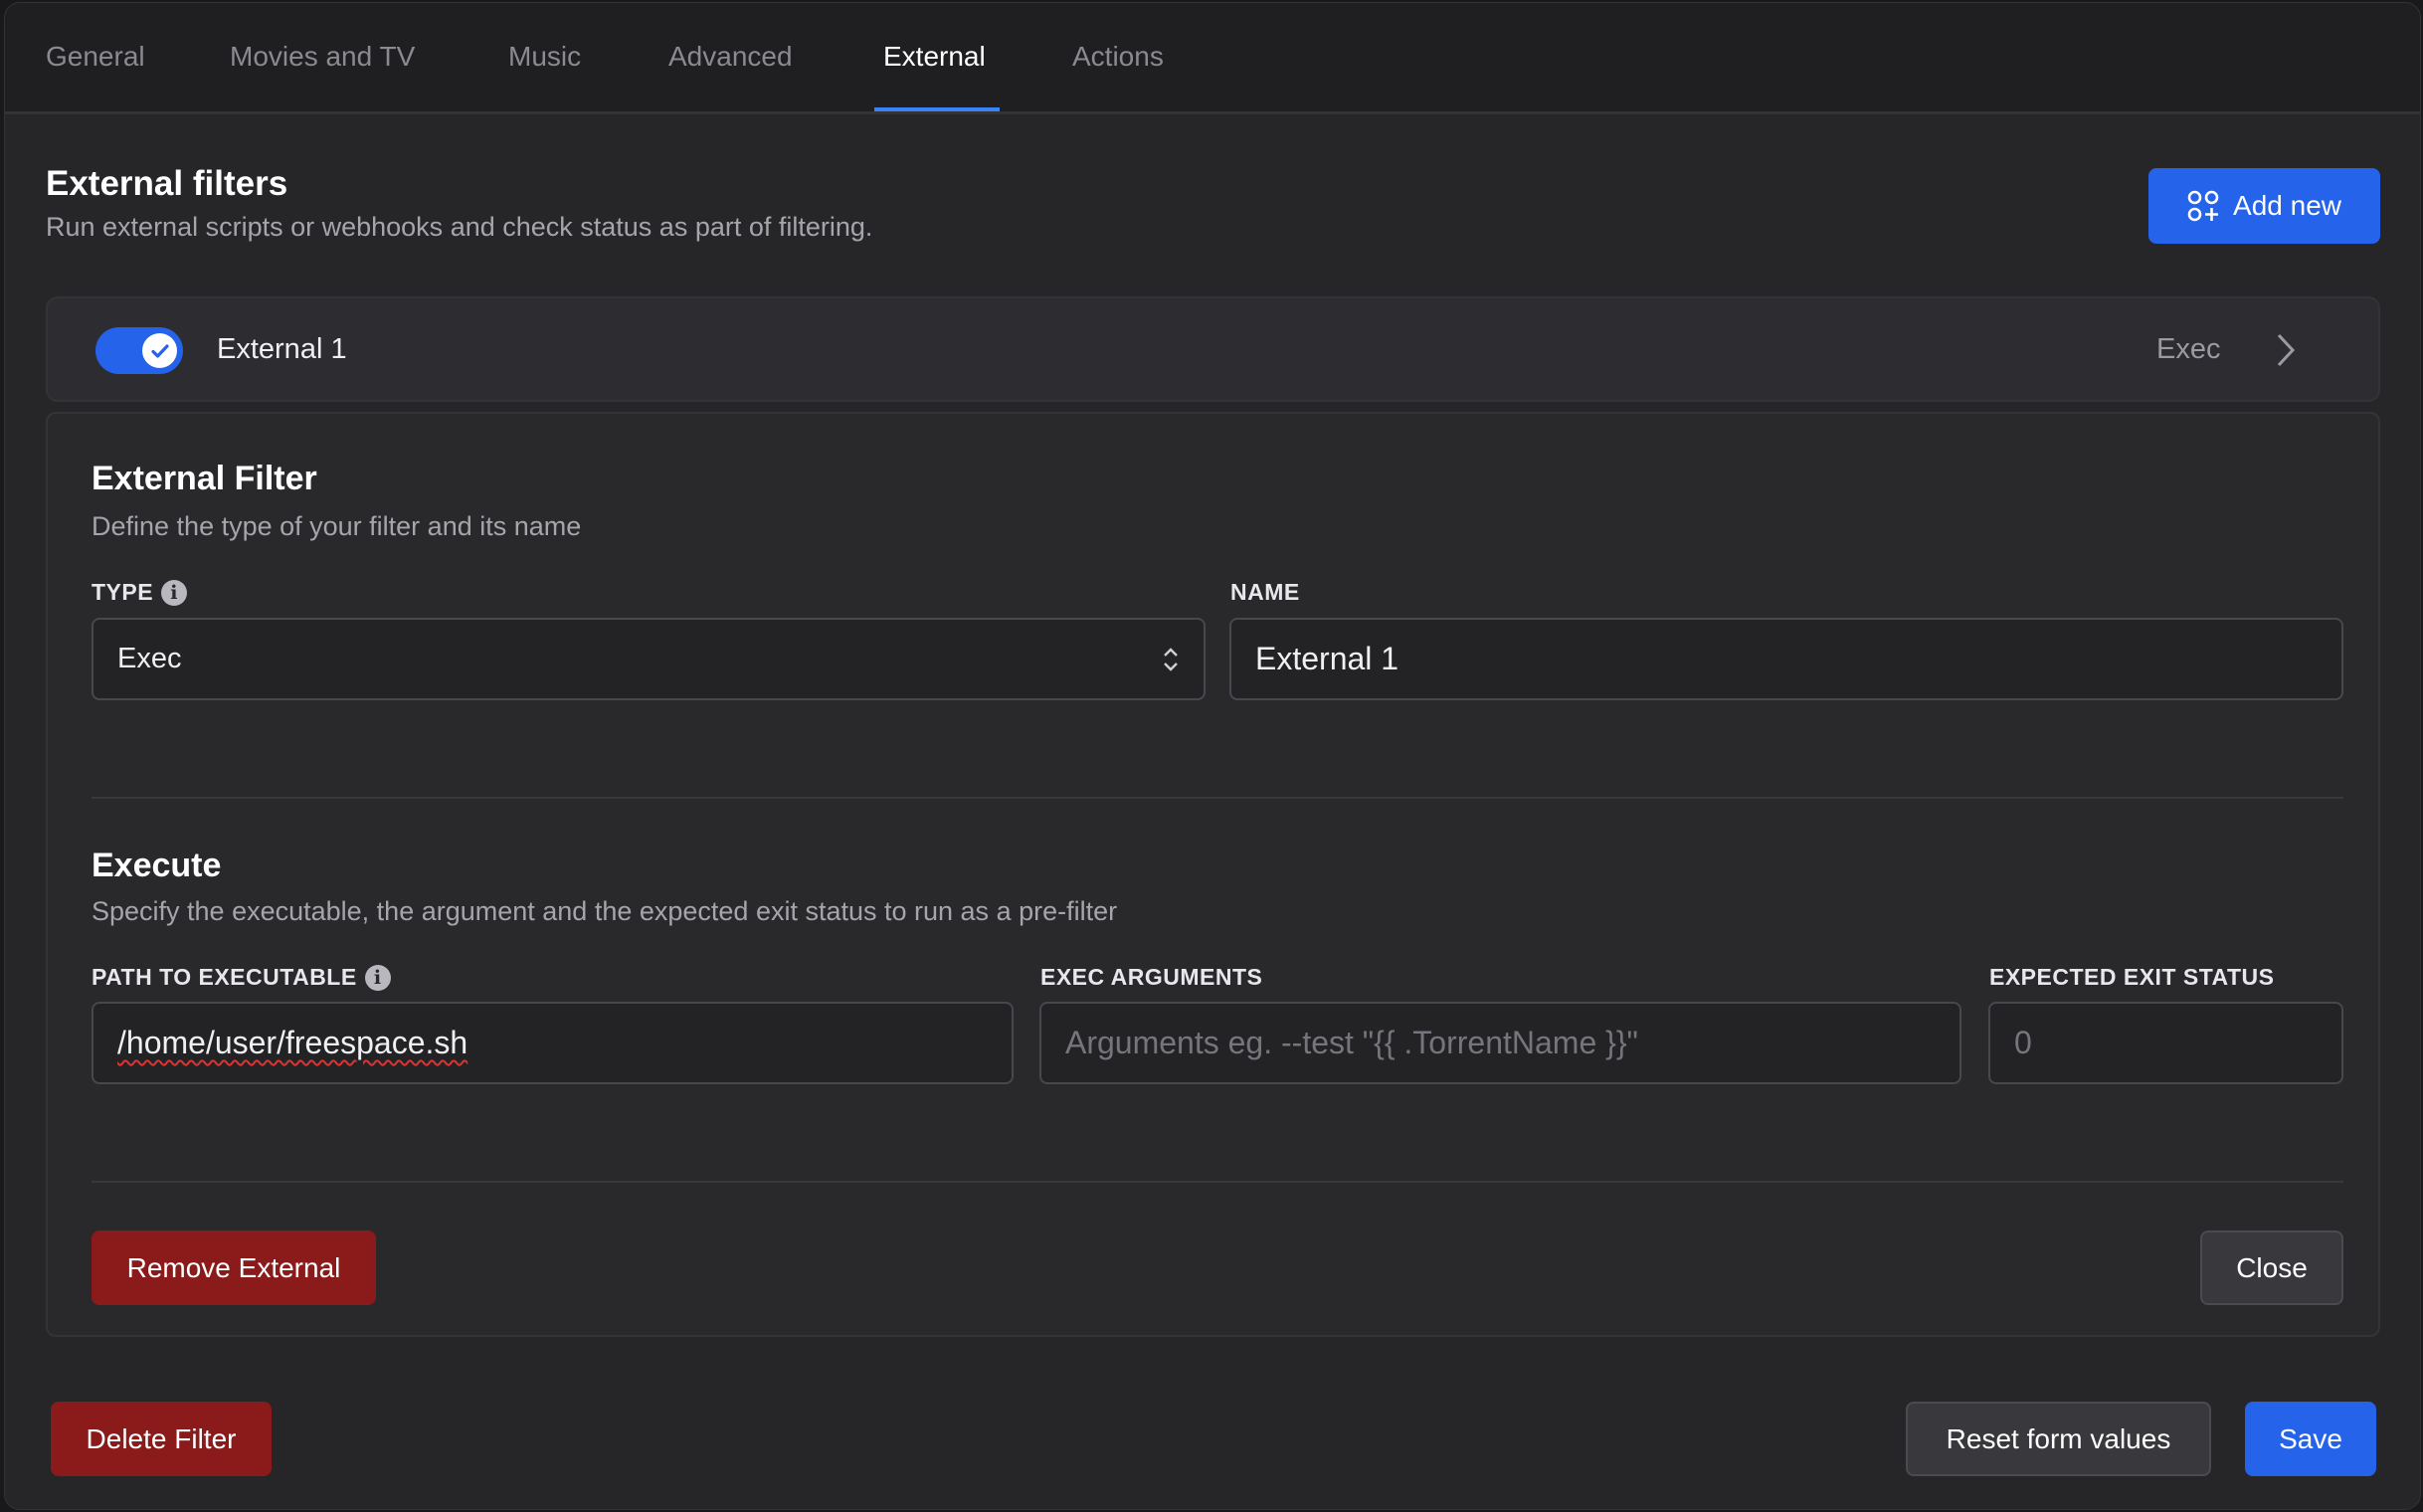 The image size is (2423, 1512). I want to click on external-type: Exec, so click(2189, 349).